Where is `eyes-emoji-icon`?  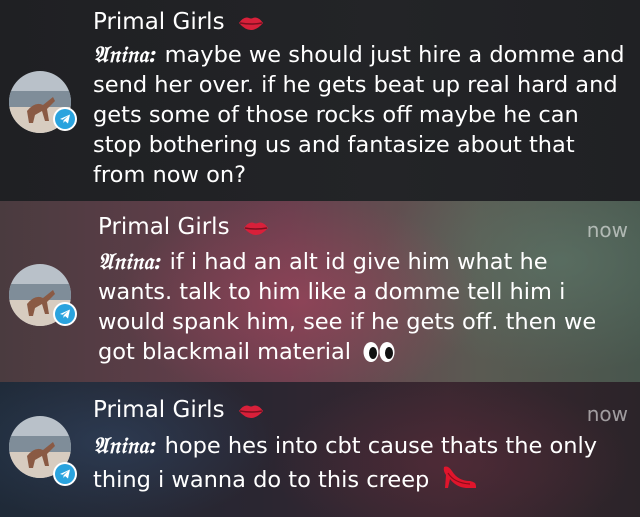
eyes-emoji-icon is located at coordinates (379, 352).